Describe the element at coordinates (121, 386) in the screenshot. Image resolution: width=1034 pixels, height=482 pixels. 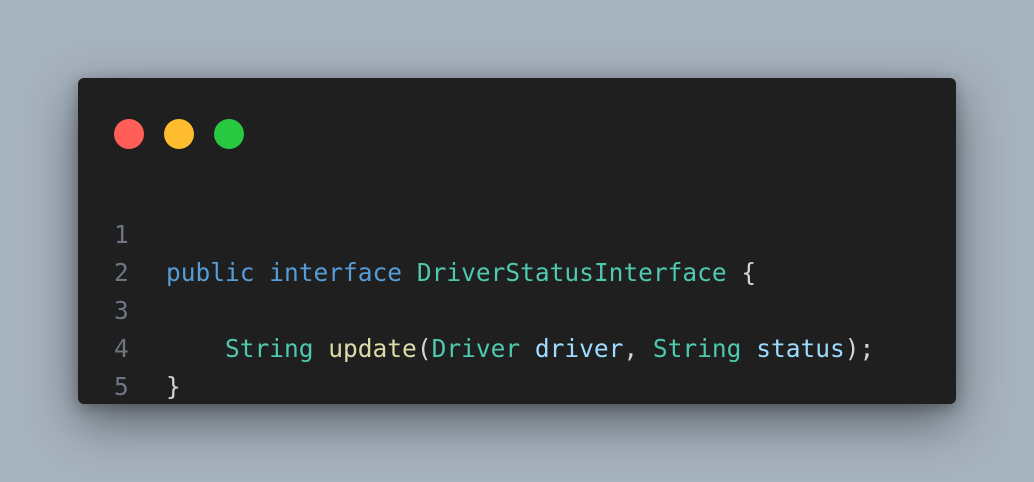
I see `line-number: 5` at that location.